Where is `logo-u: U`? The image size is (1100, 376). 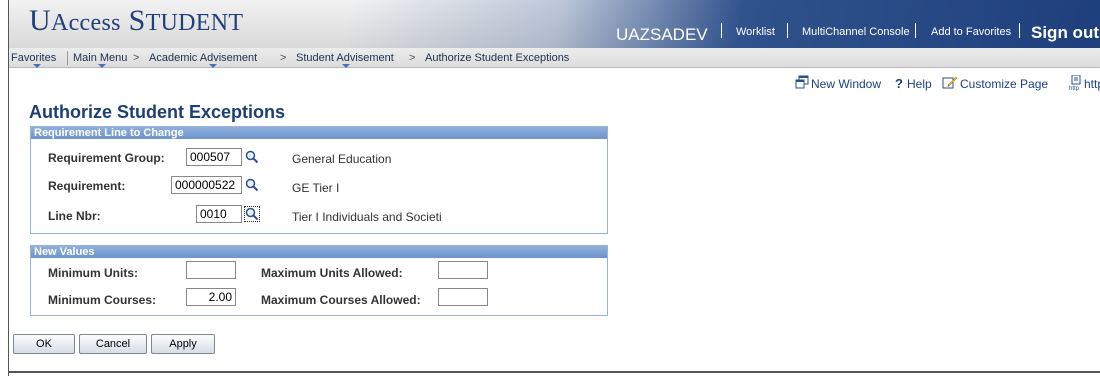 logo-u: U is located at coordinates (40, 20).